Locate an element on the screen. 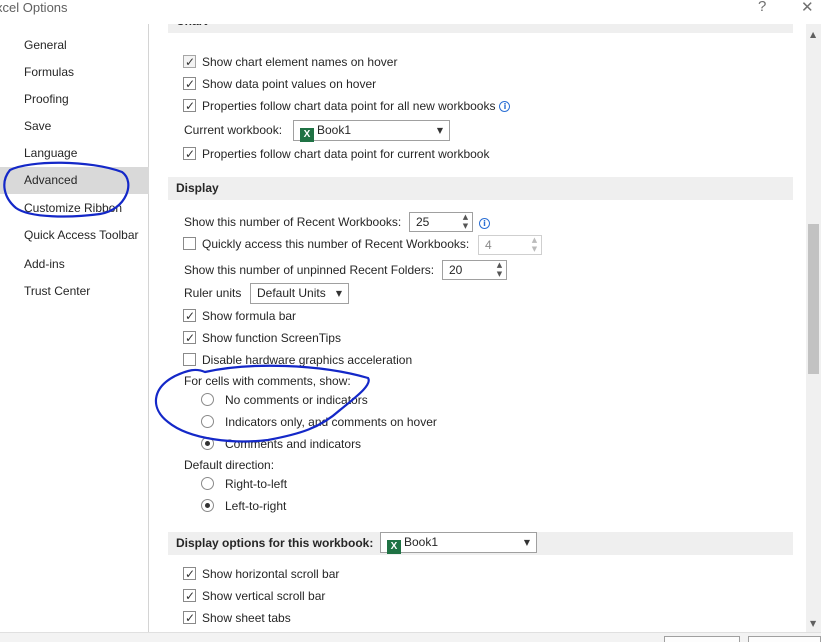 Image resolution: width=821 pixels, height=642 pixels. scroll-up-icon: ▲ is located at coordinates (813, 34).